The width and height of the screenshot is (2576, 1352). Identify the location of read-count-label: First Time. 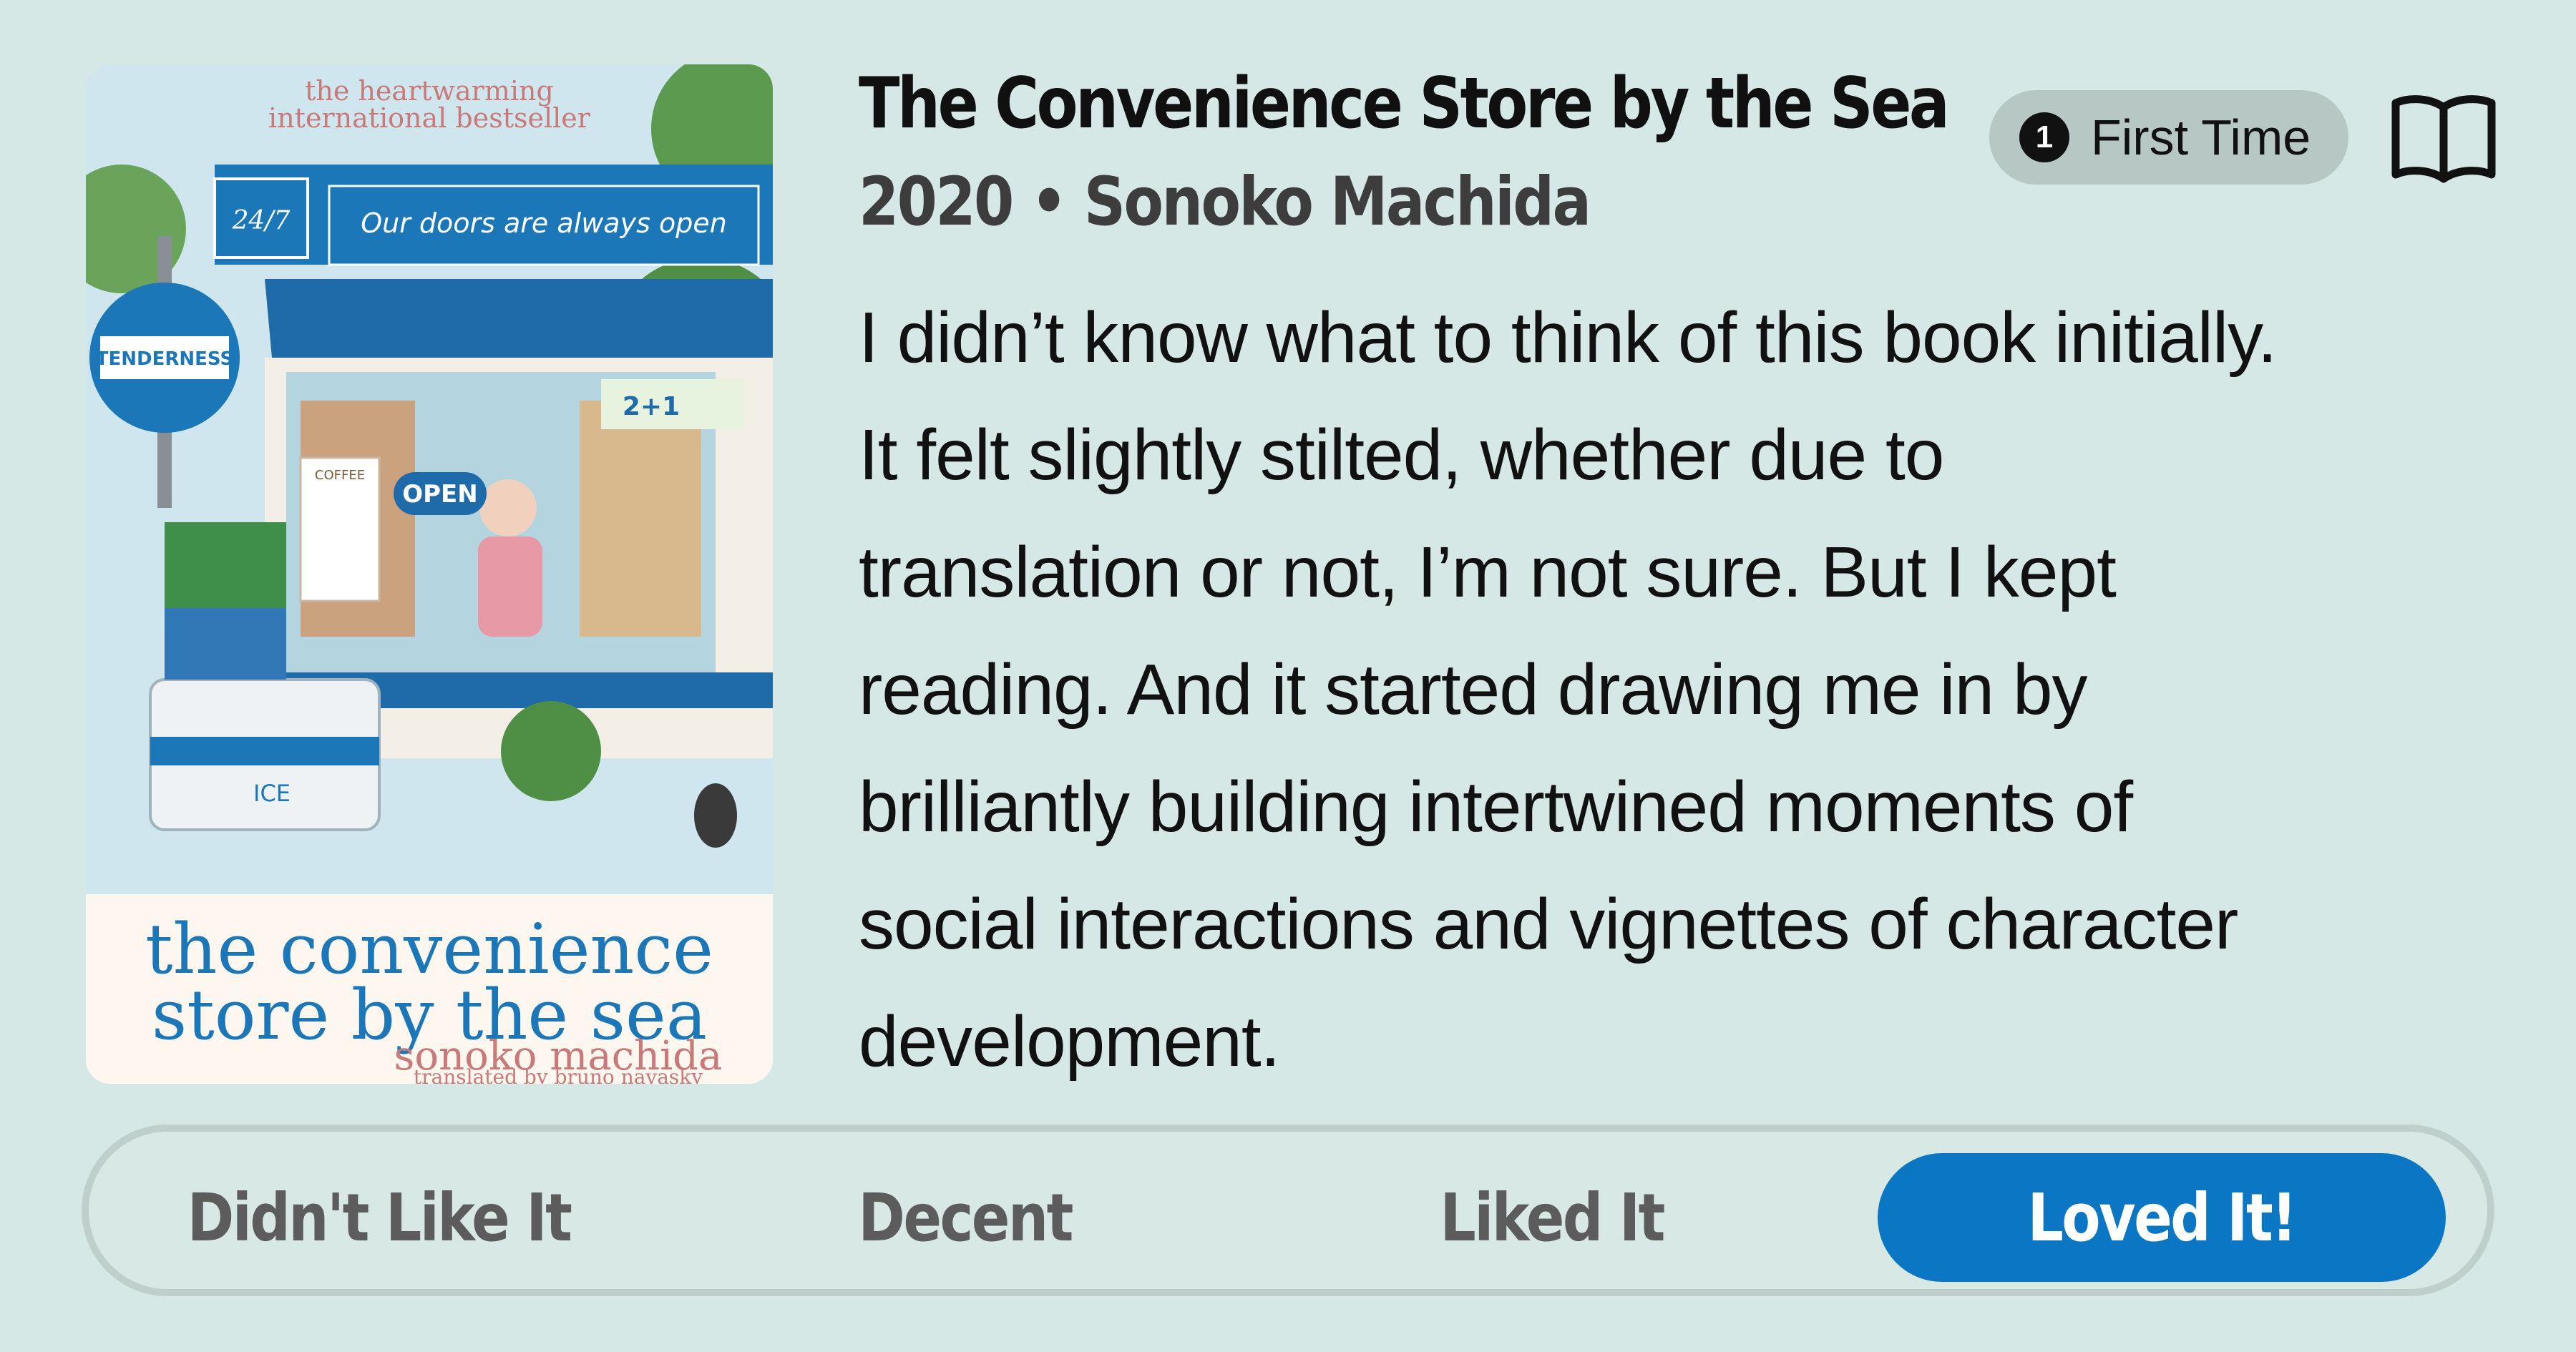
(2201, 137).